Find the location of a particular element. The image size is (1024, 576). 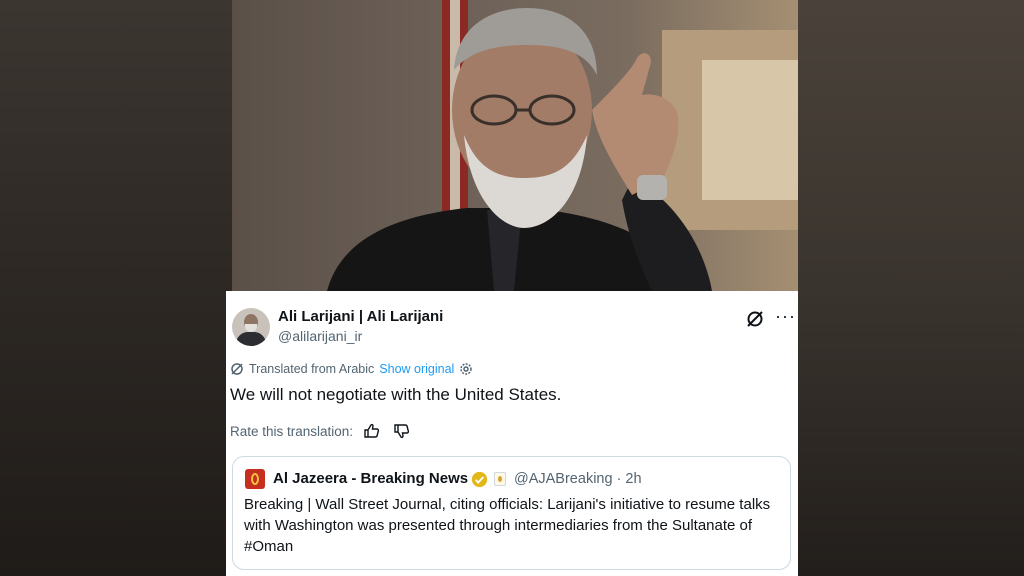

more-icon: ··· is located at coordinates (785, 316).